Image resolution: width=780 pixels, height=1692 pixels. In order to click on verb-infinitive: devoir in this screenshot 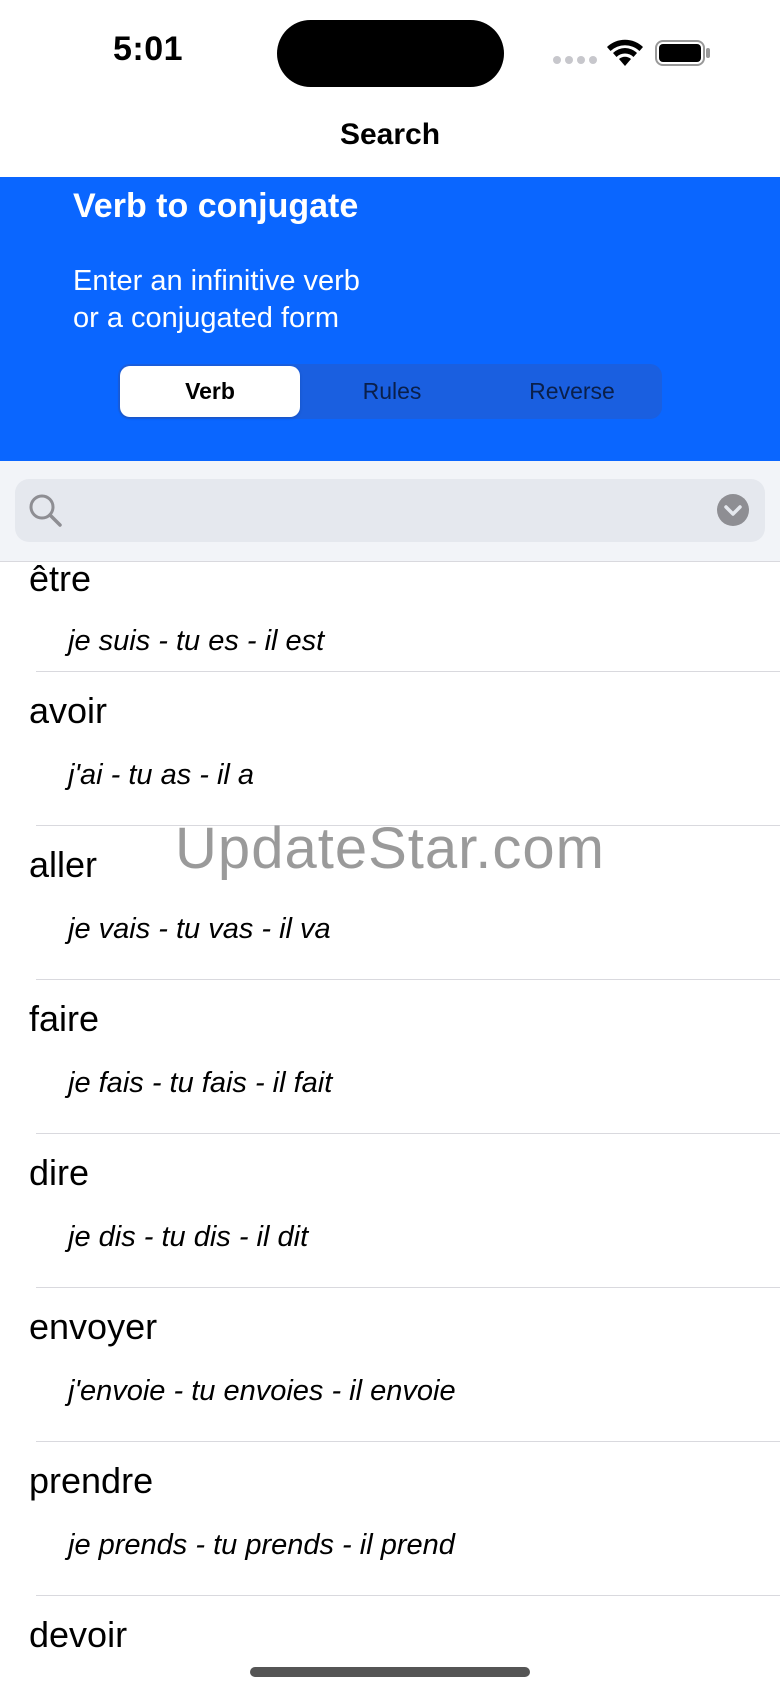, I will do `click(78, 1634)`.